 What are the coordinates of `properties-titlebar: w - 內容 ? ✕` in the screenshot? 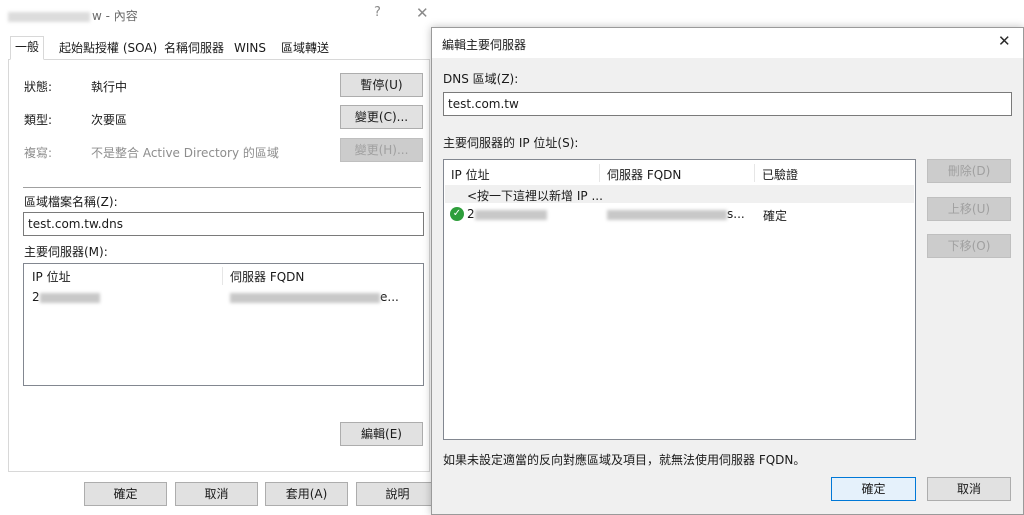 It's located at (223, 15).